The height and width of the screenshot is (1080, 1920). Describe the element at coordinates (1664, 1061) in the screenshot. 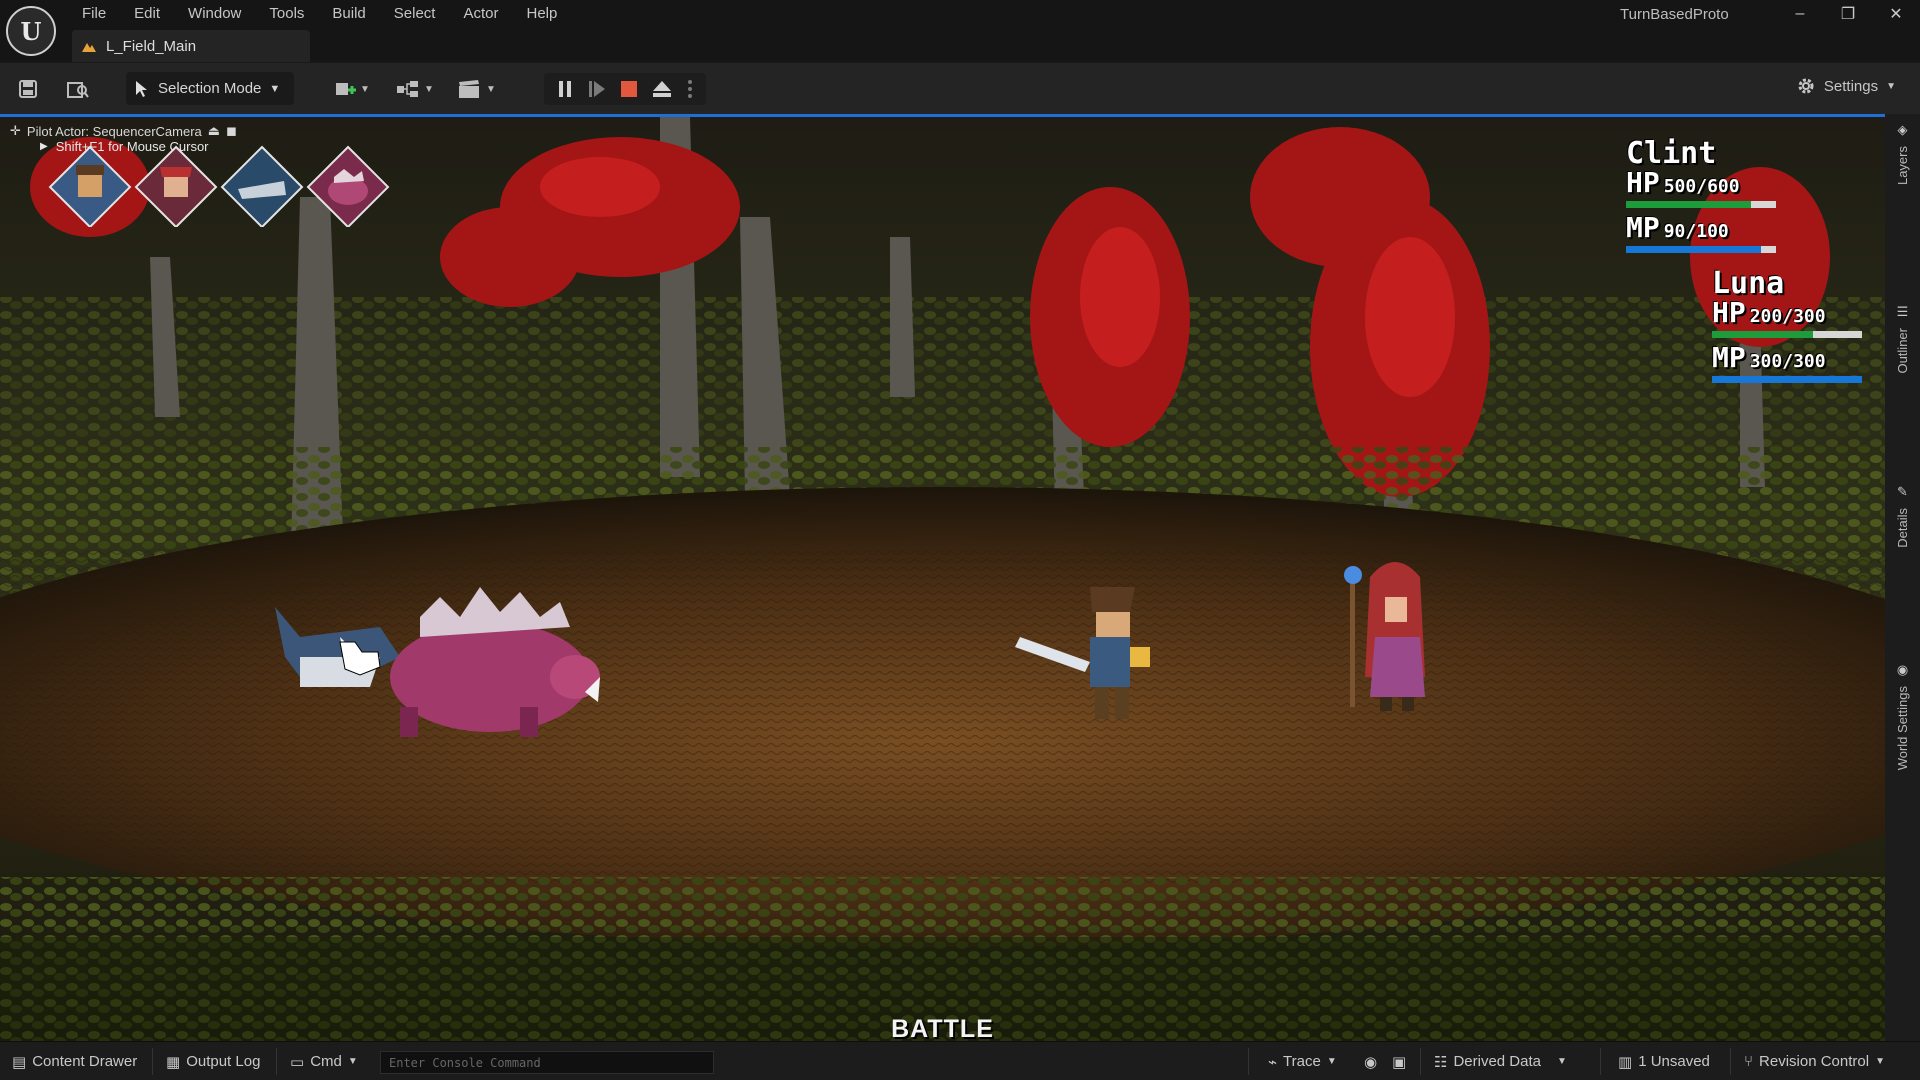

I see `unsaved-button: ▥ 1 Unsaved` at that location.